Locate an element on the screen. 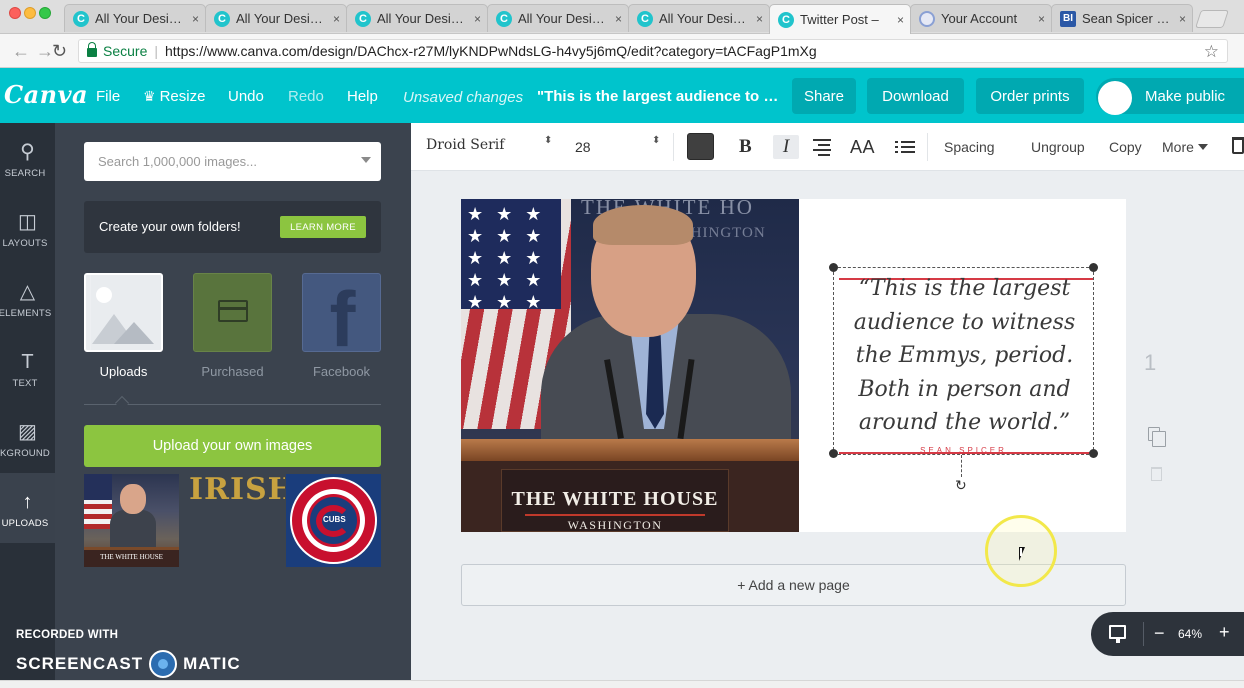  figure-body is located at coordinates (133, 530).